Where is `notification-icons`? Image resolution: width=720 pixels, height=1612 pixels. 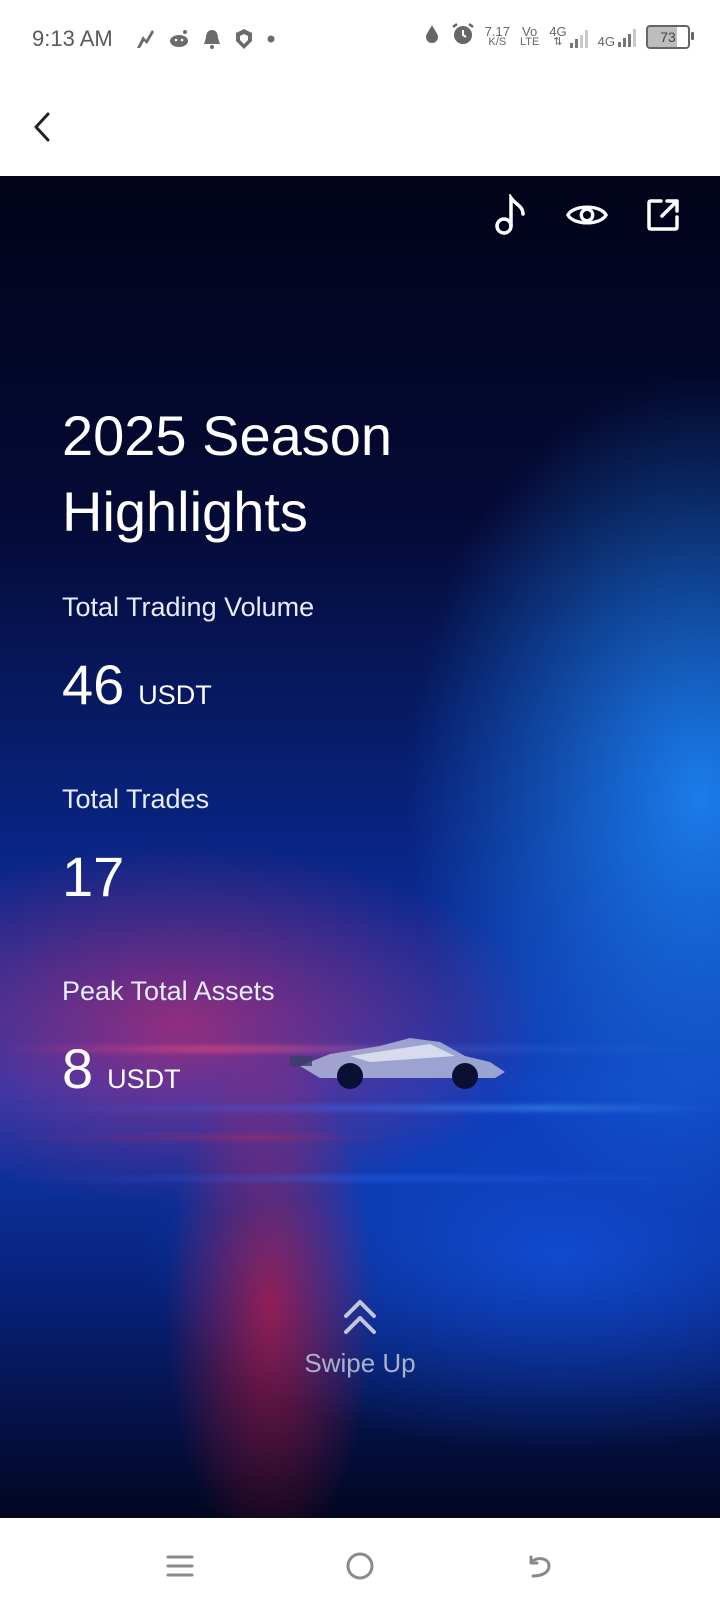
notification-icons is located at coordinates (205, 41).